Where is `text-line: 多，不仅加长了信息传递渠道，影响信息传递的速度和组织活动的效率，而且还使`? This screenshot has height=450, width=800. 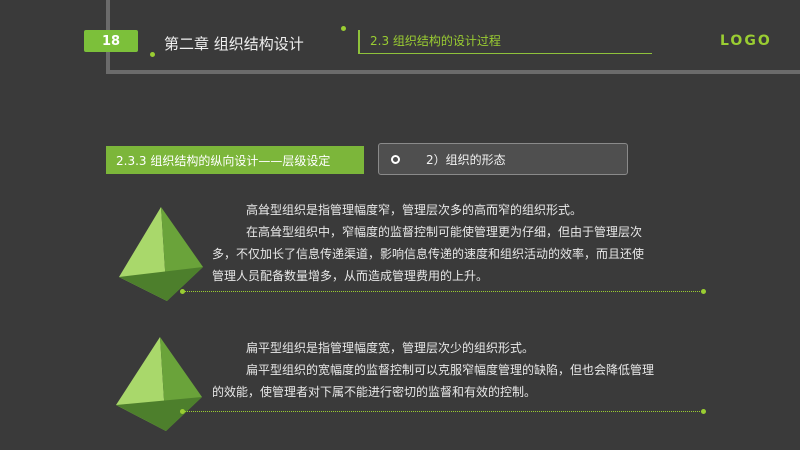
text-line: 多，不仅加长了信息传递渠道，影响信息传递的速度和组织活动的效率，而且还使 is located at coordinates (428, 254).